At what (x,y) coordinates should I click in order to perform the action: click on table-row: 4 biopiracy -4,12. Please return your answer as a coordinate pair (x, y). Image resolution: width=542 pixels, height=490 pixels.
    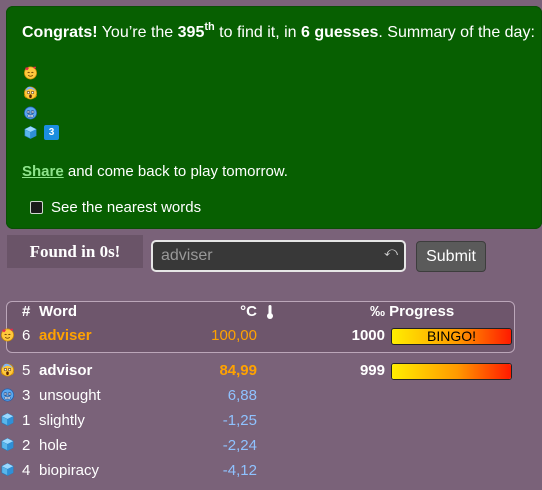
    Looking at the image, I should click on (271, 472).